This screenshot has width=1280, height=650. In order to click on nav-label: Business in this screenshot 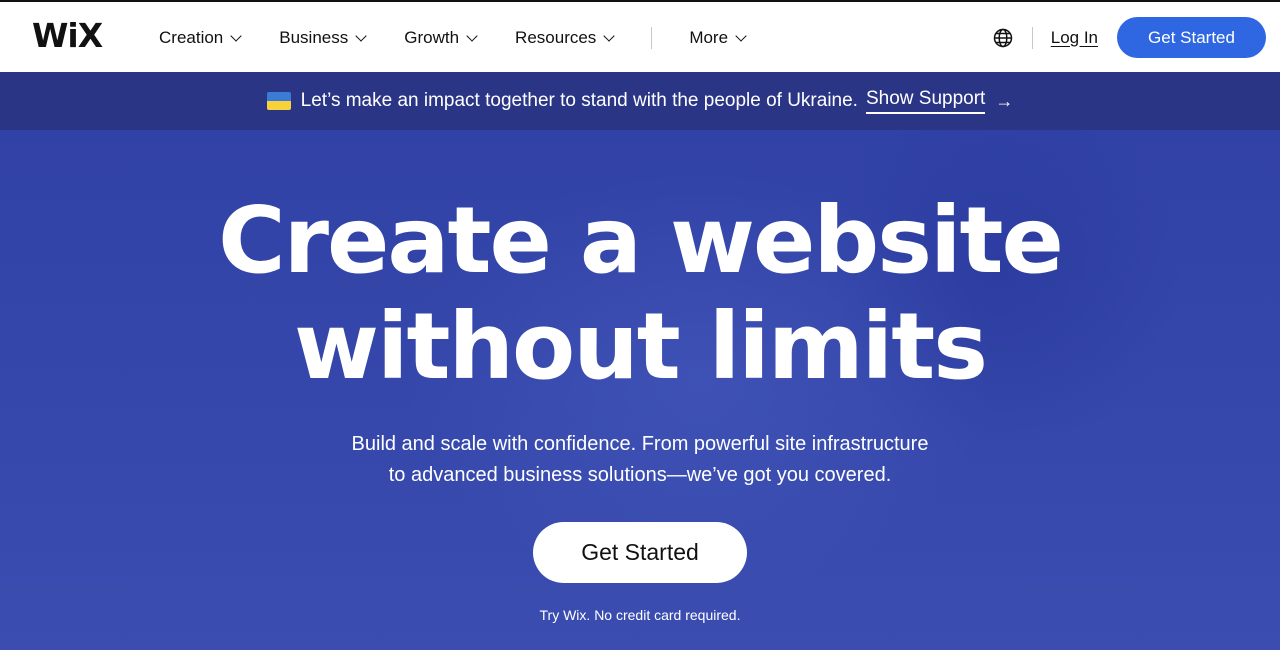, I will do `click(314, 37)`.